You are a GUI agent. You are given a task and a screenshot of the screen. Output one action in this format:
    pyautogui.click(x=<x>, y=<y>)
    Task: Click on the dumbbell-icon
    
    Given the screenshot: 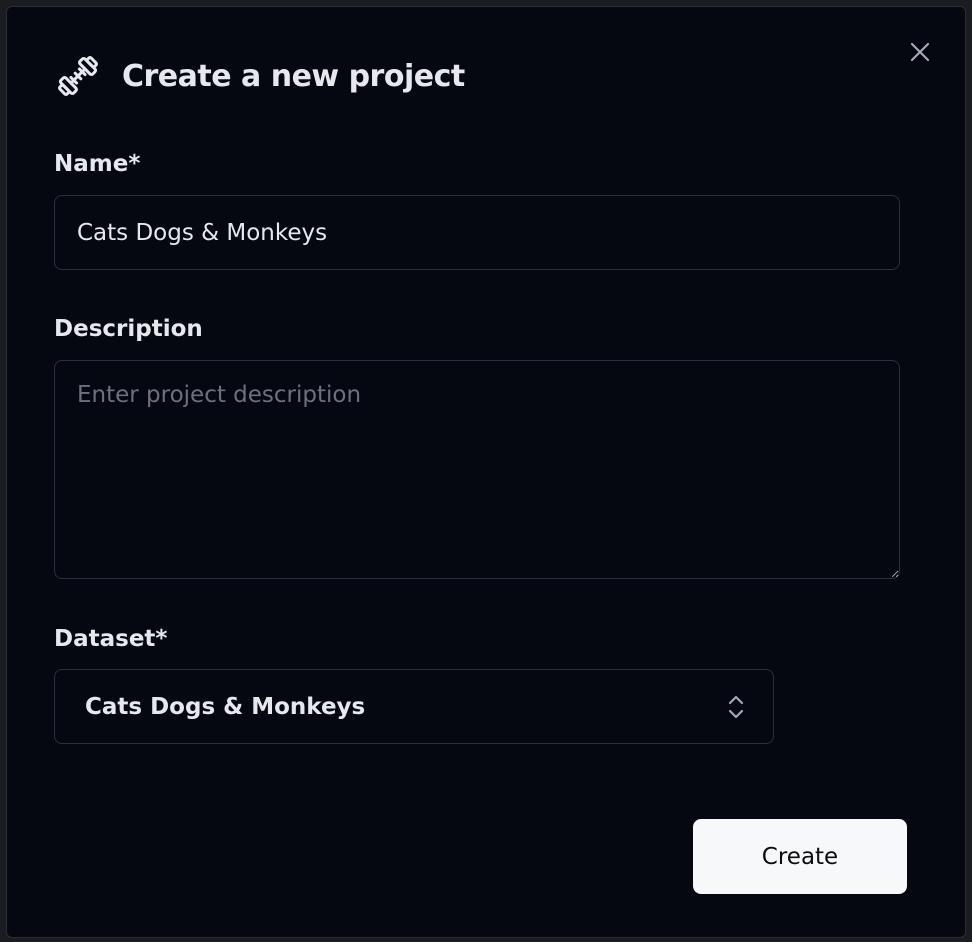 What is the action you would take?
    pyautogui.click(x=78, y=76)
    